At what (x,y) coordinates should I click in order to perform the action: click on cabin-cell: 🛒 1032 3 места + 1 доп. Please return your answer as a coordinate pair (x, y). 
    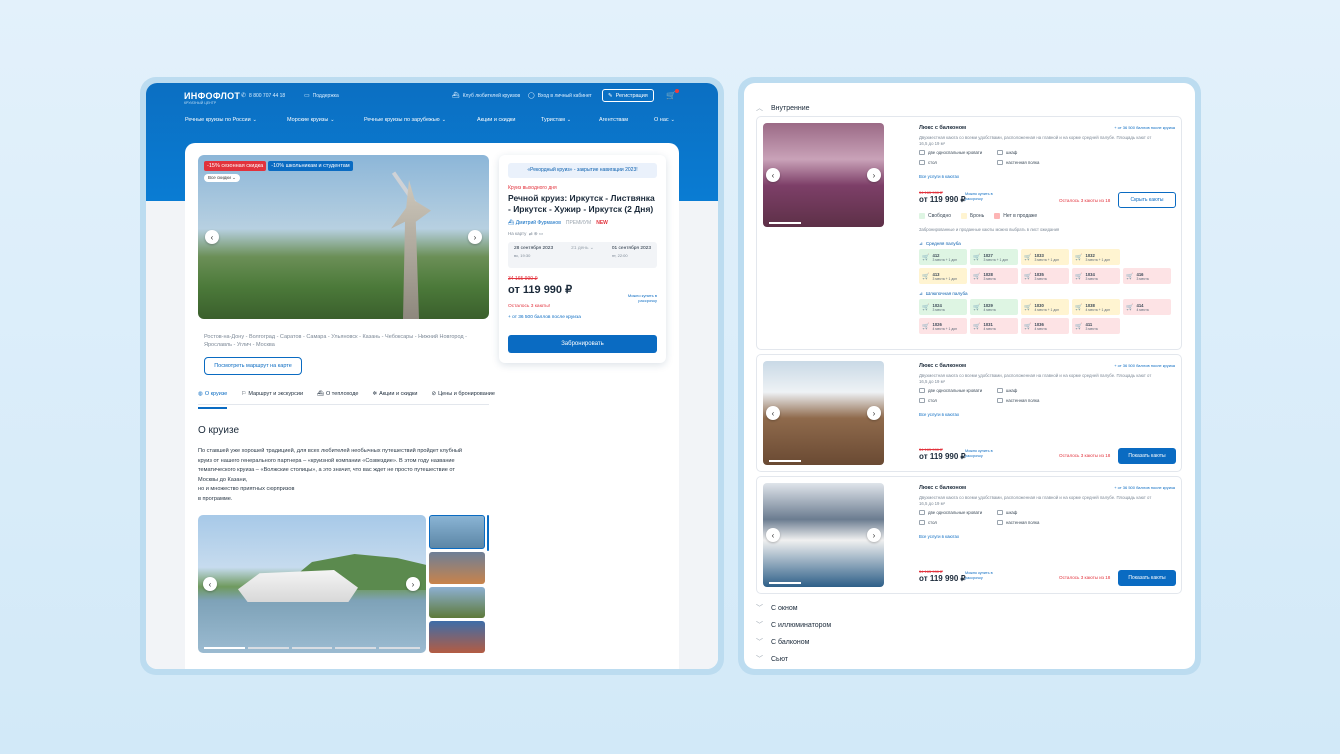
    Looking at the image, I should click on (1096, 257).